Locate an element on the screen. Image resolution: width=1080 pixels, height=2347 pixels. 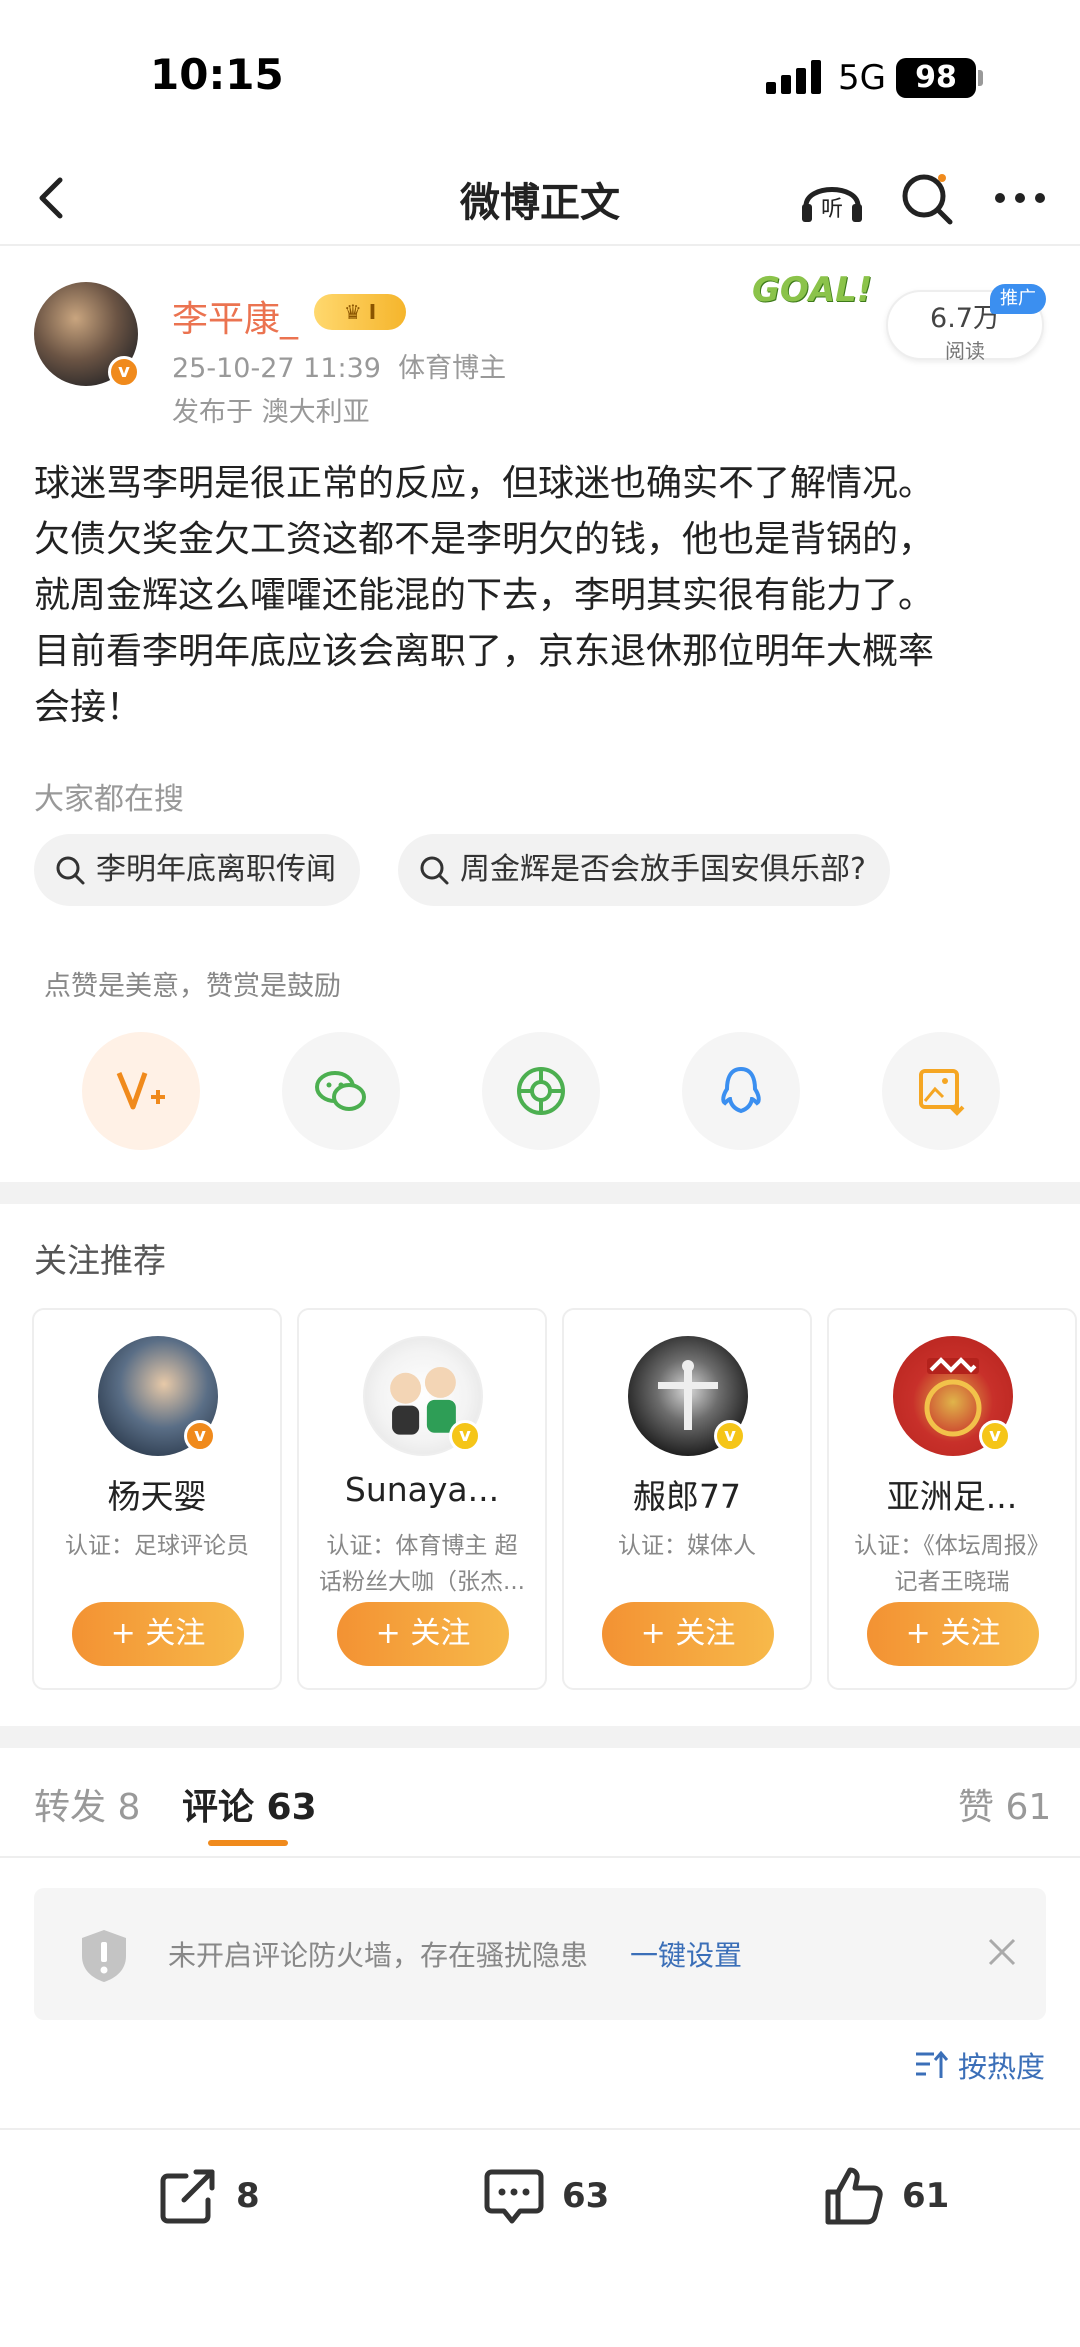
post-body-line: 目前看李明年底应该会离职了，京东退休那位明年大概率 is located at coordinates (484, 651).